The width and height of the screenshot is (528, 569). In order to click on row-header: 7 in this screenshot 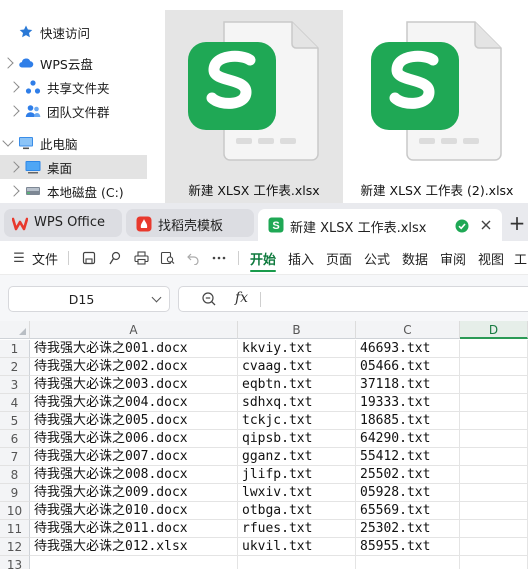, I will do `click(15, 457)`.